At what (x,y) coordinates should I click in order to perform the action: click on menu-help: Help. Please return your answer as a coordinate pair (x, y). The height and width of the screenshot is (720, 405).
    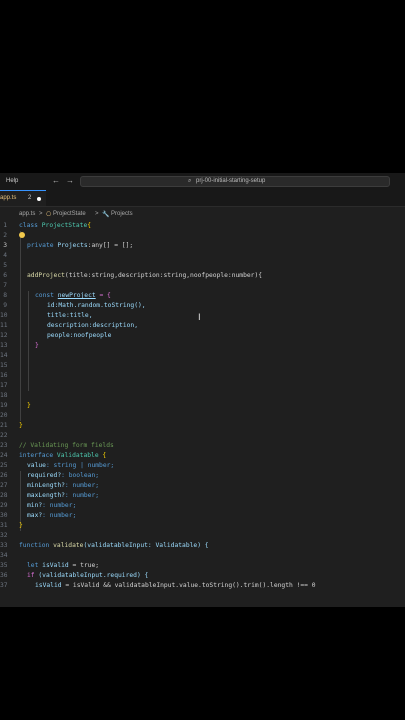
    Looking at the image, I should click on (12, 181).